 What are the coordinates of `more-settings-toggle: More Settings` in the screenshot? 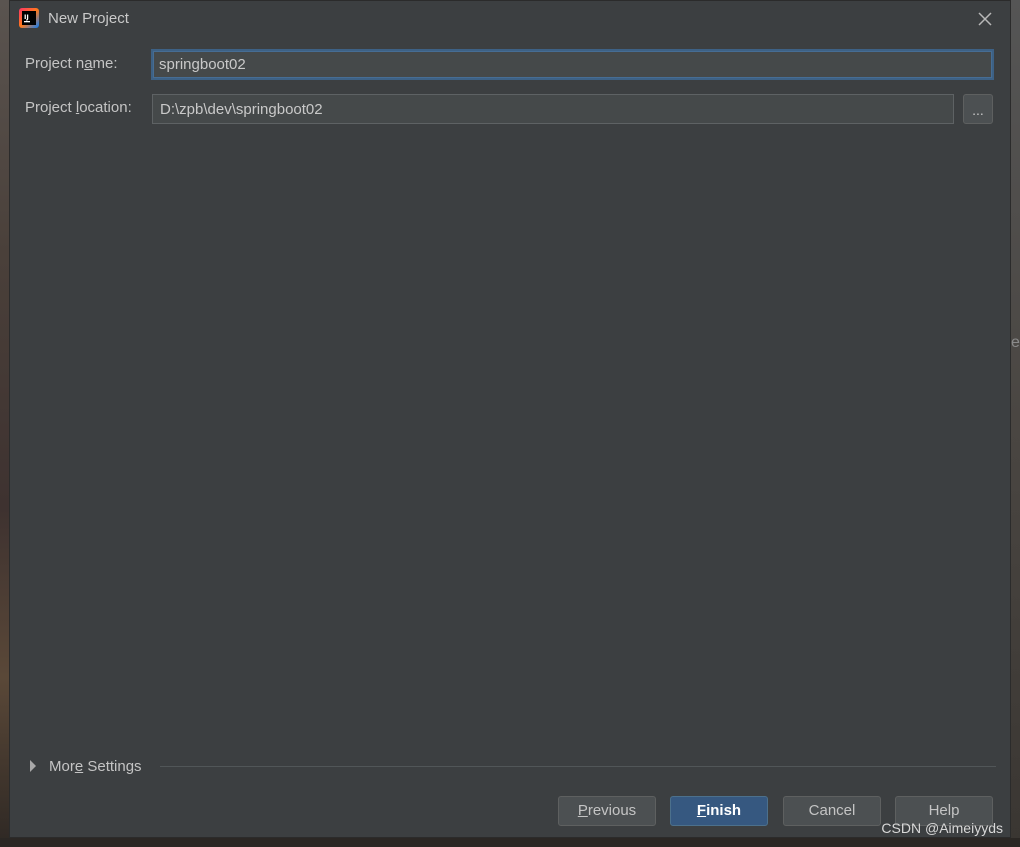 It's located at (86, 766).